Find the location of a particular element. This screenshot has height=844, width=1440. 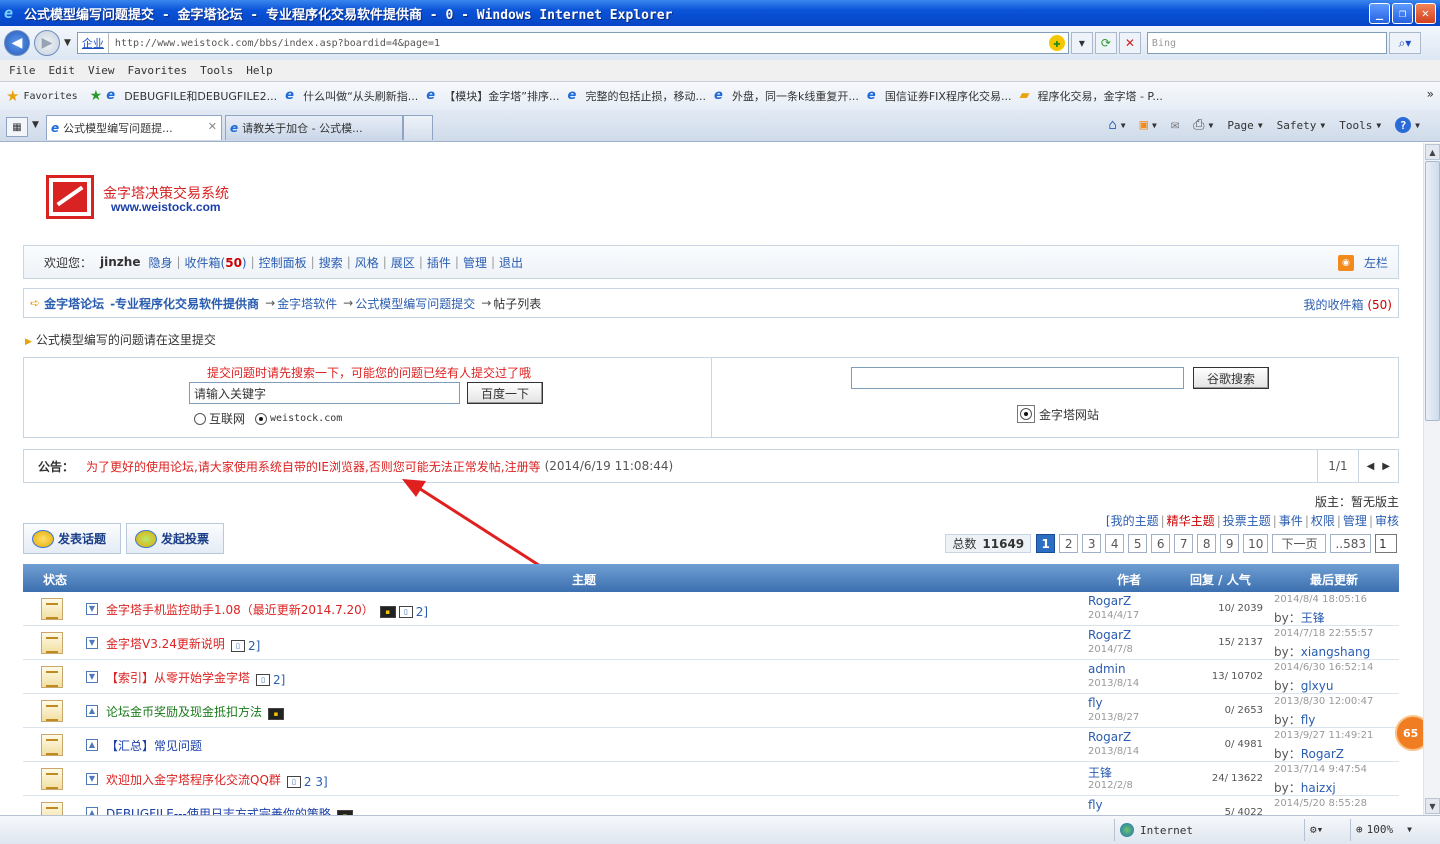

favorites-star-icon: ★ is located at coordinates (12, 96).